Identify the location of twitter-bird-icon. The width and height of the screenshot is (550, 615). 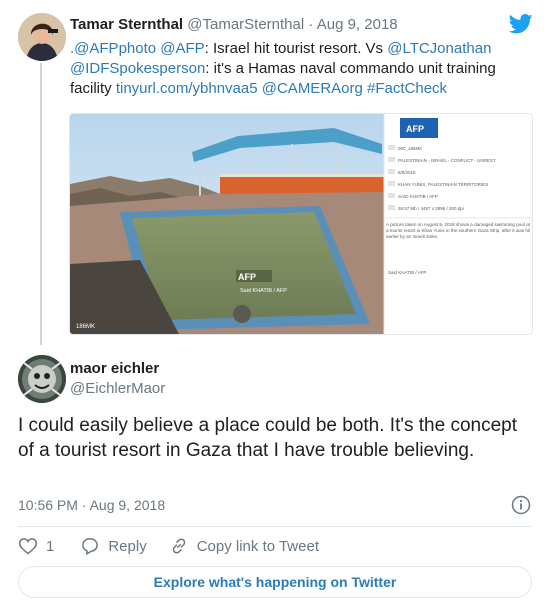
(521, 24).